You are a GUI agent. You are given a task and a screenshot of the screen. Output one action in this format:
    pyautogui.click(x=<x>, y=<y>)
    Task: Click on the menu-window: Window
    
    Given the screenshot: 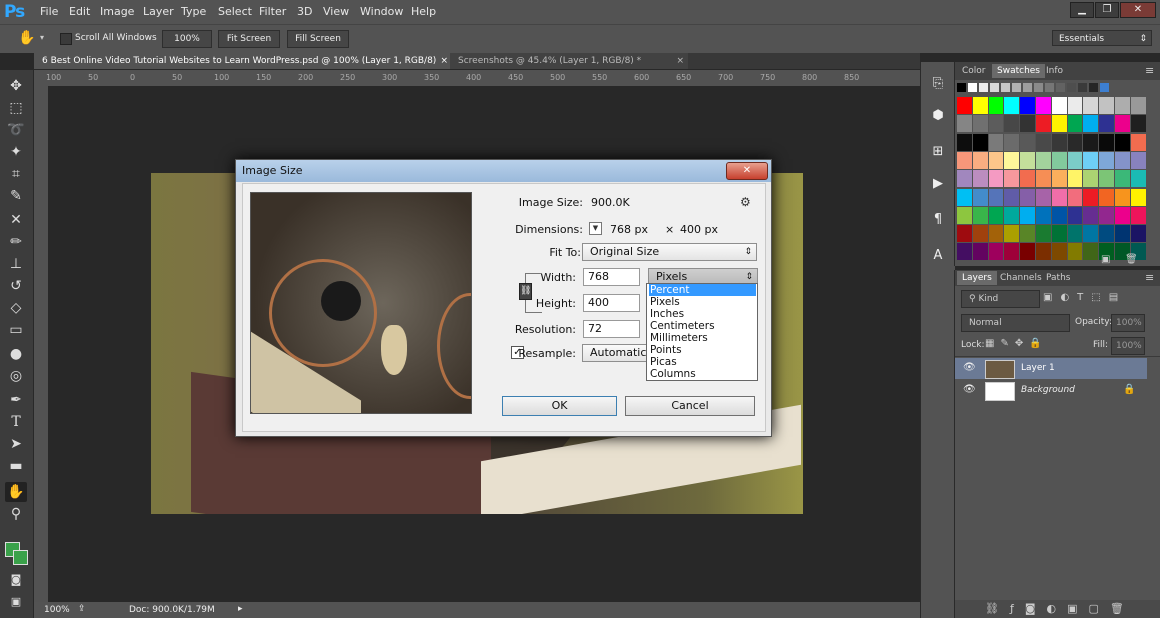 What is the action you would take?
    pyautogui.click(x=381, y=11)
    